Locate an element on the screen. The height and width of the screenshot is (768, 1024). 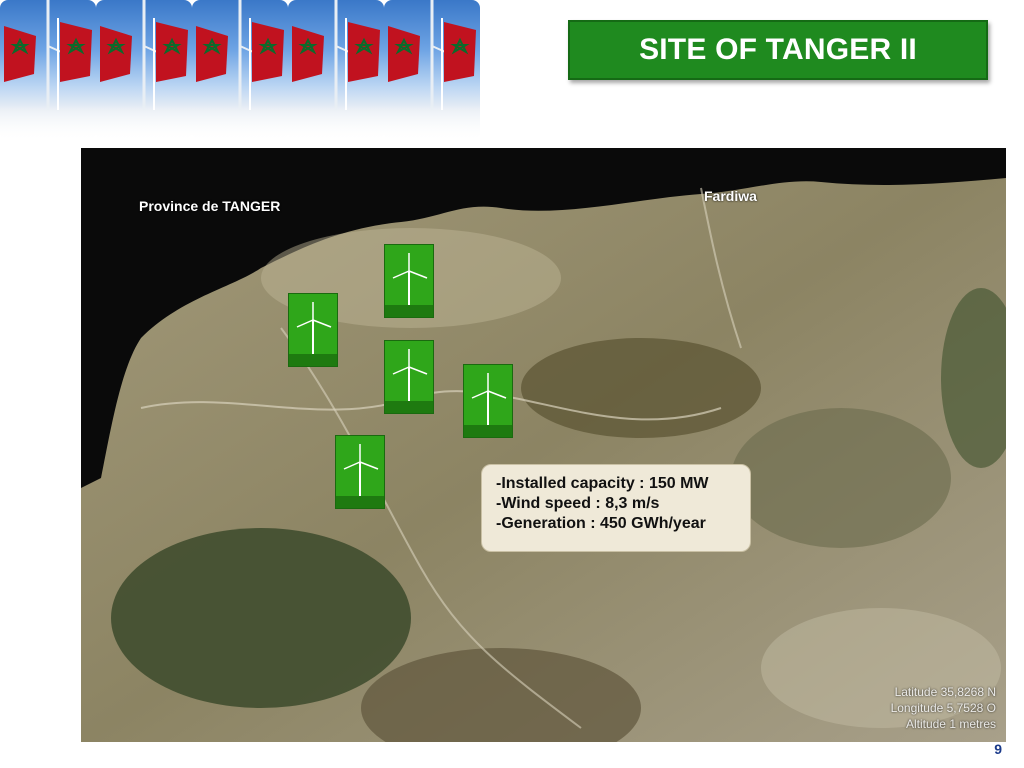
longitude-text: Longitude 5,7528 O is located at coordinates (943, 708).